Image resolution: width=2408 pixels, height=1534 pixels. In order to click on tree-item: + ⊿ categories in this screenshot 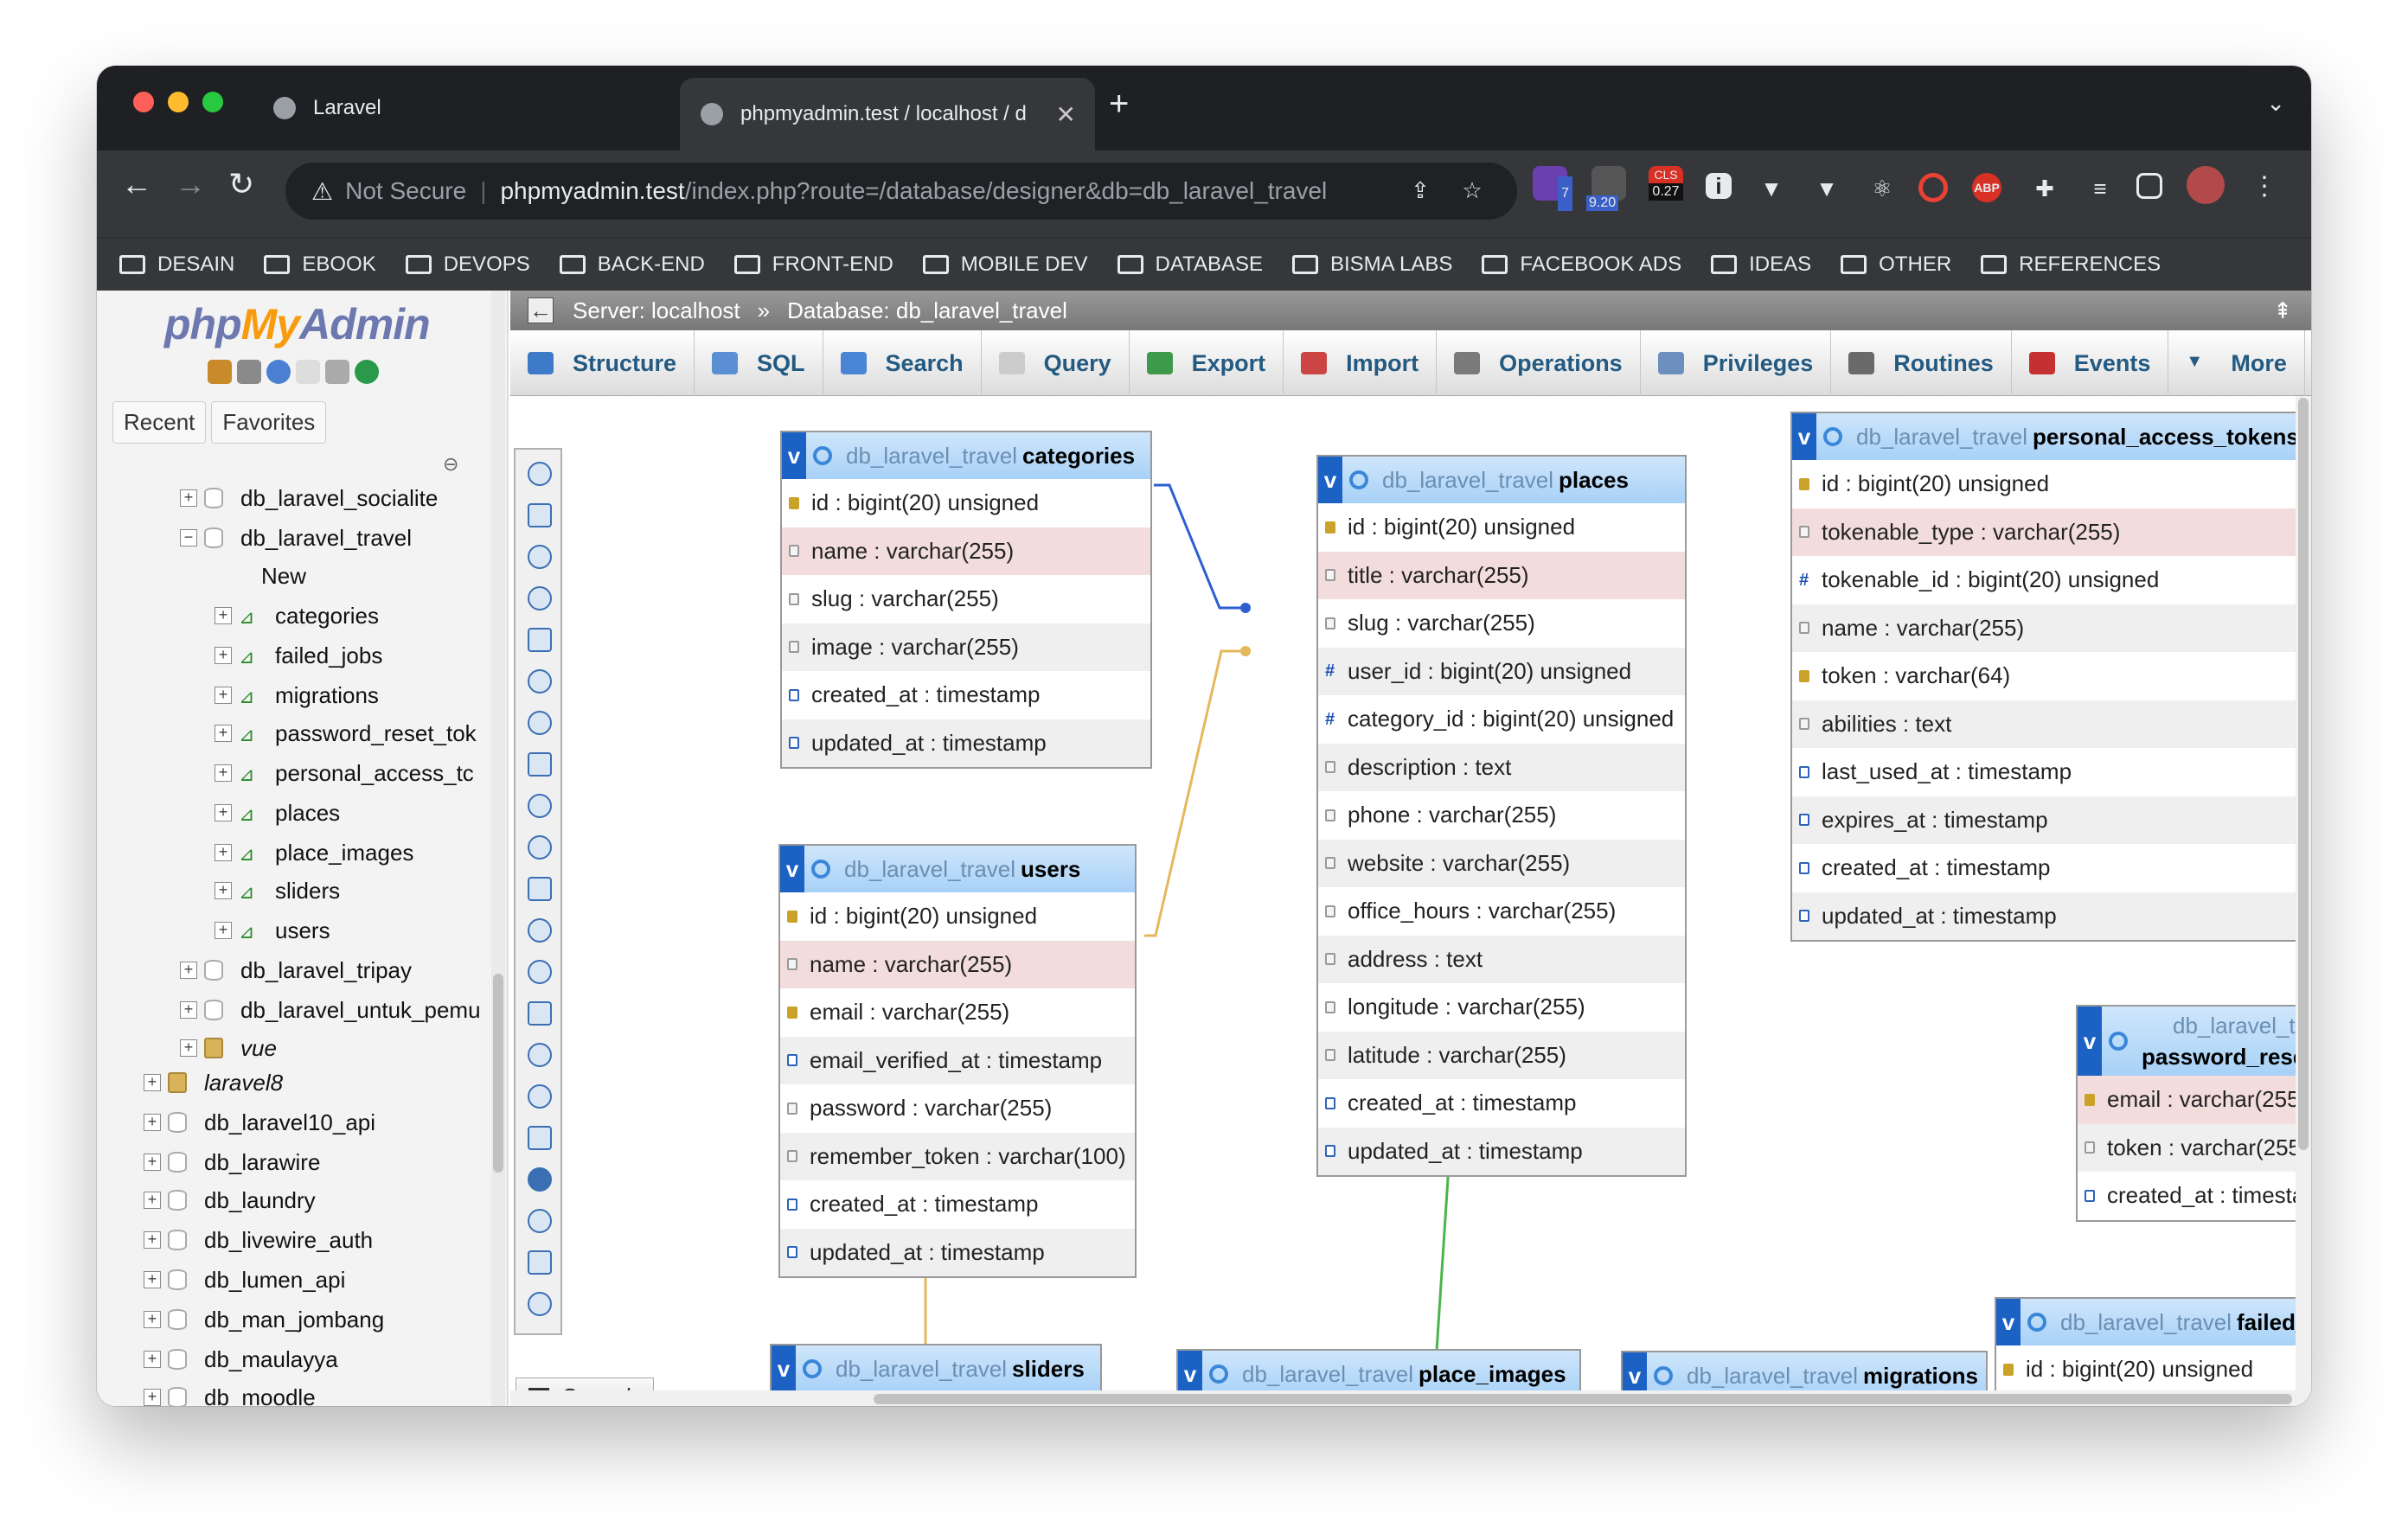, I will do `click(297, 616)`.